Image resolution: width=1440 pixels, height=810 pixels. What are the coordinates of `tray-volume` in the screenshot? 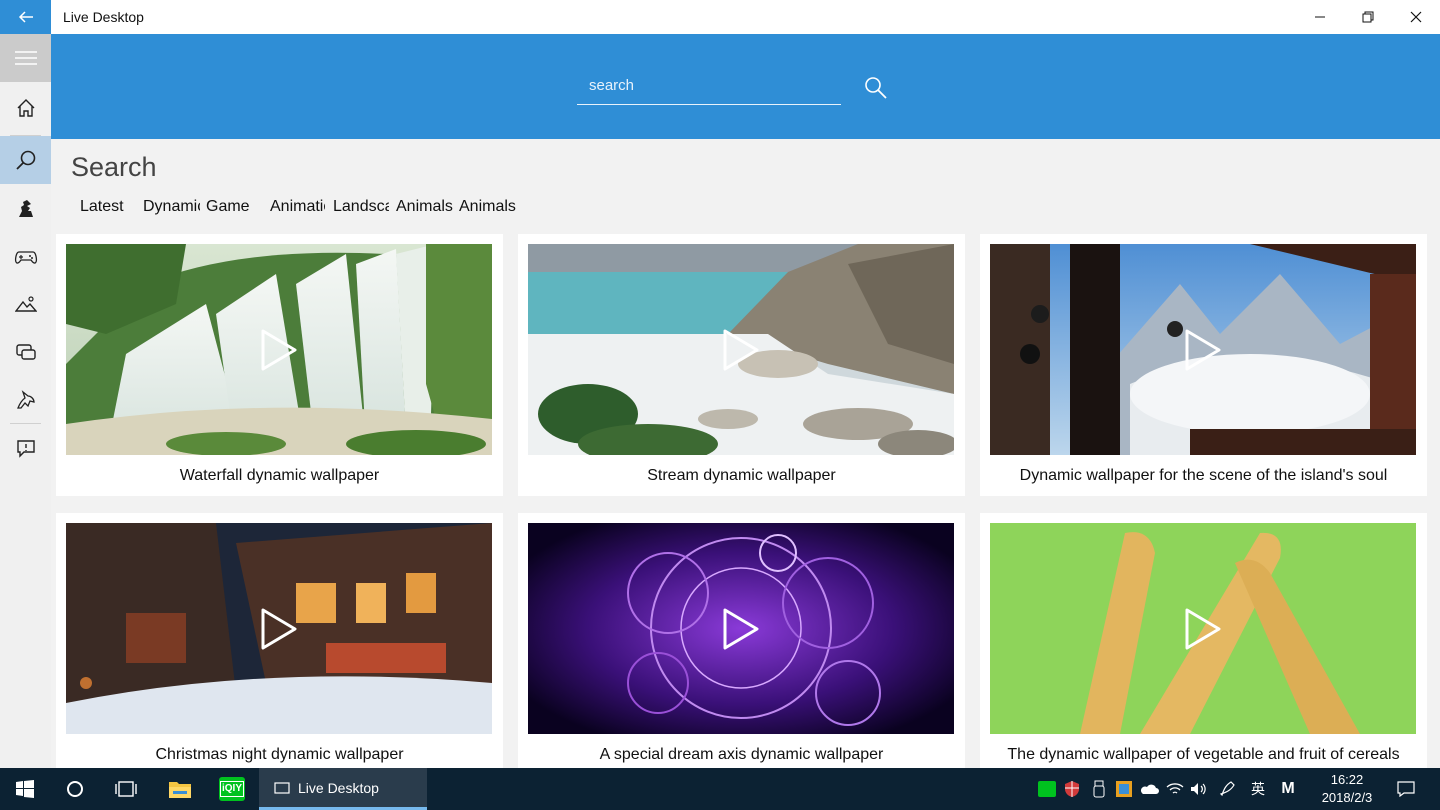 It's located at (1199, 789).